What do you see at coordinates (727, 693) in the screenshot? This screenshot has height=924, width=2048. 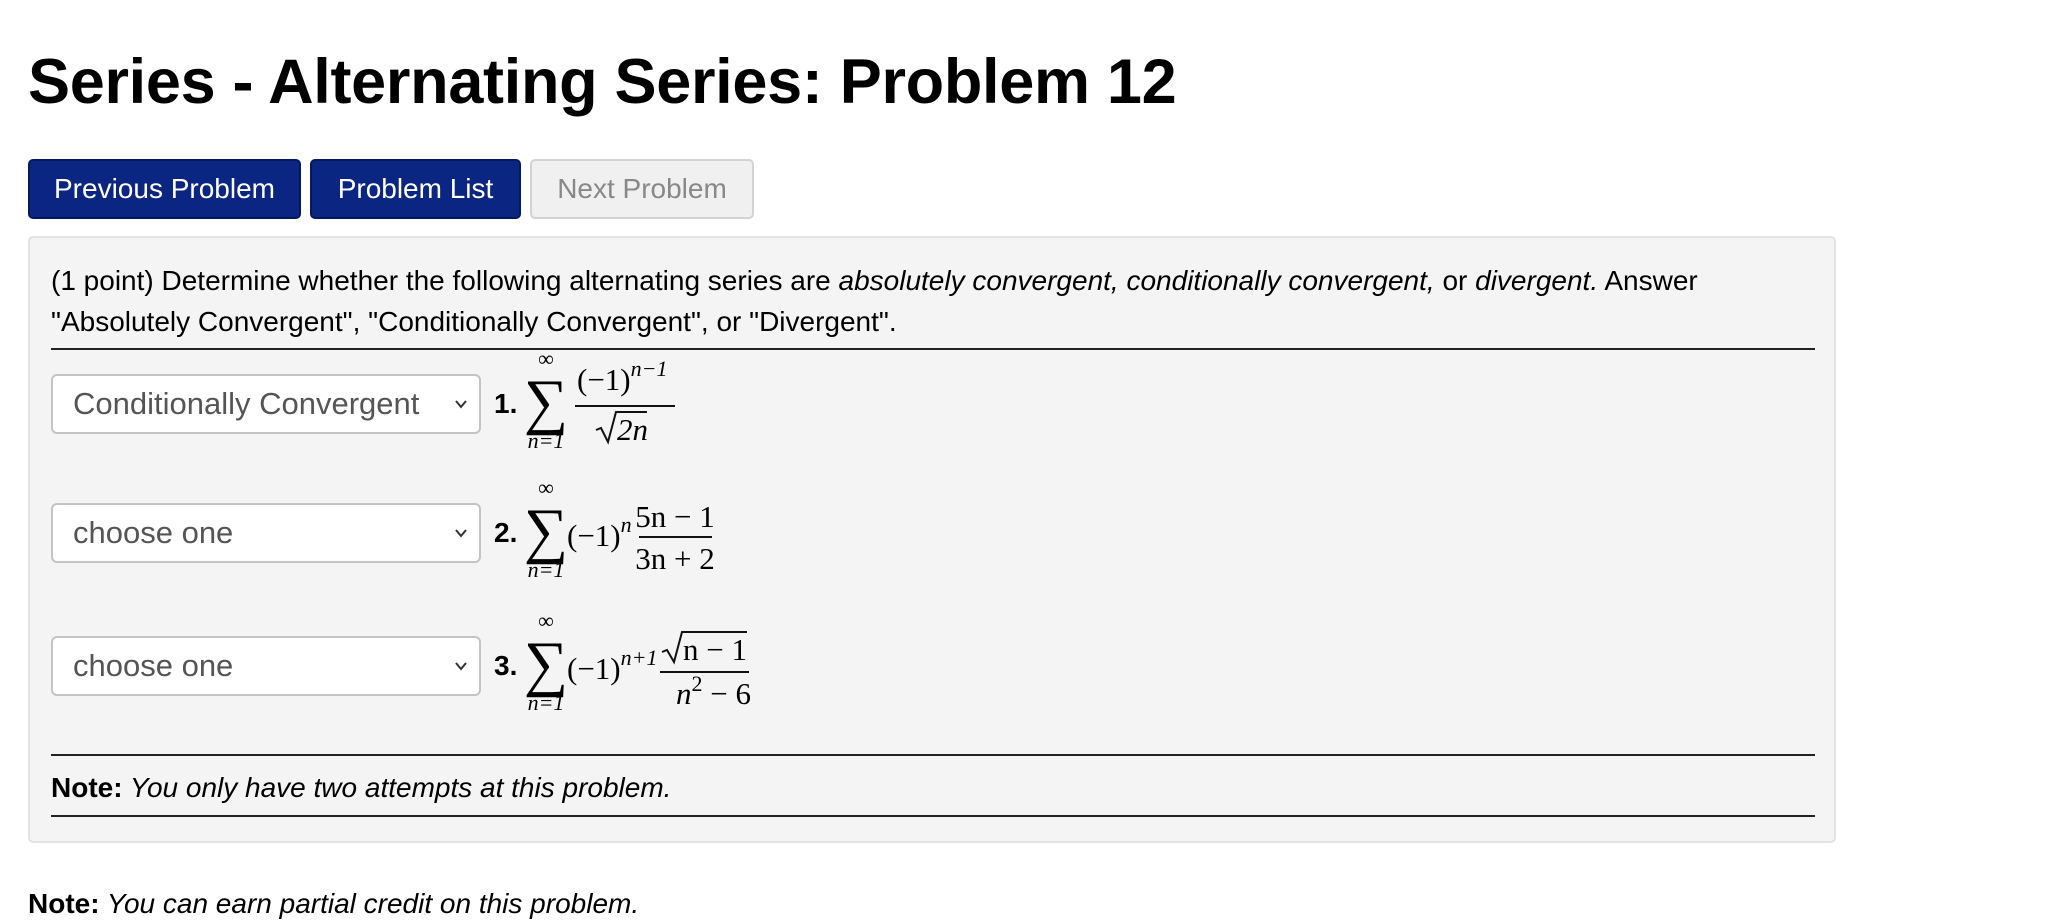 I see `denominator-rest: − 6` at bounding box center [727, 693].